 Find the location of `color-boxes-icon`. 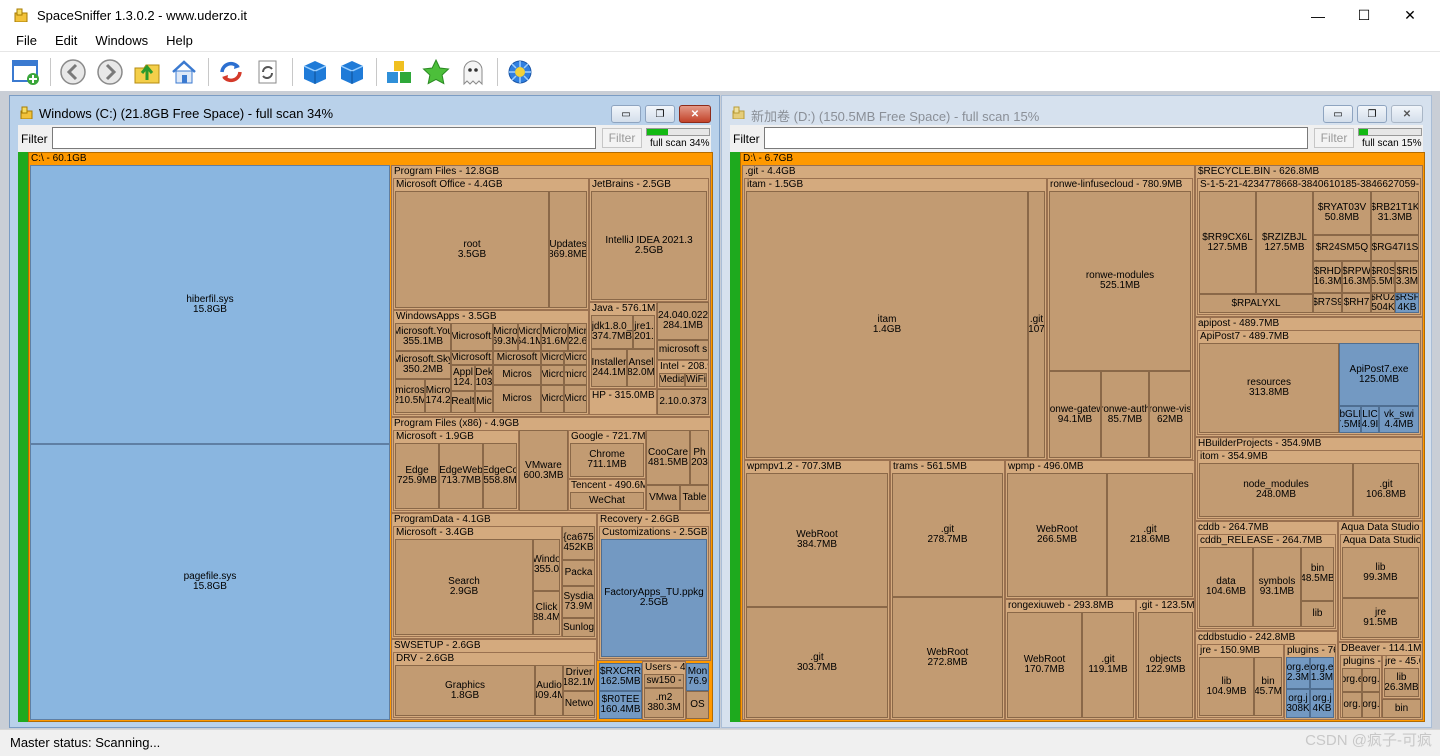

color-boxes-icon is located at coordinates (399, 72).